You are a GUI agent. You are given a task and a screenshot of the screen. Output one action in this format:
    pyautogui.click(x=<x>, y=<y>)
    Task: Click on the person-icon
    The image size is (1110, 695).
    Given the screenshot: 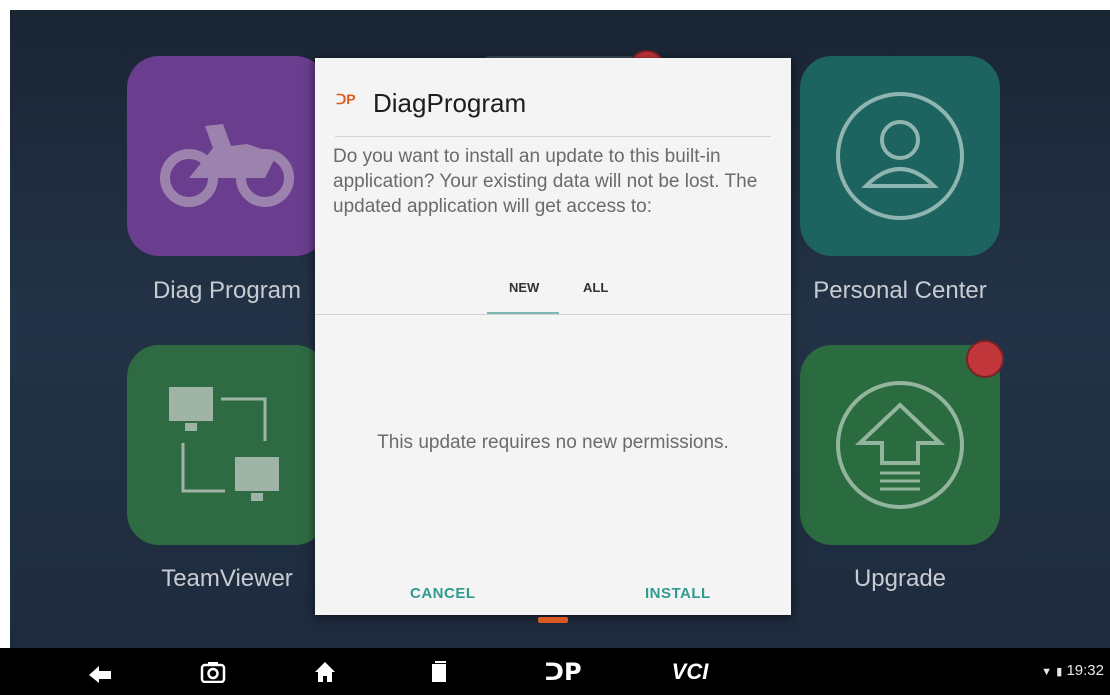 What is the action you would take?
    pyautogui.click(x=900, y=156)
    